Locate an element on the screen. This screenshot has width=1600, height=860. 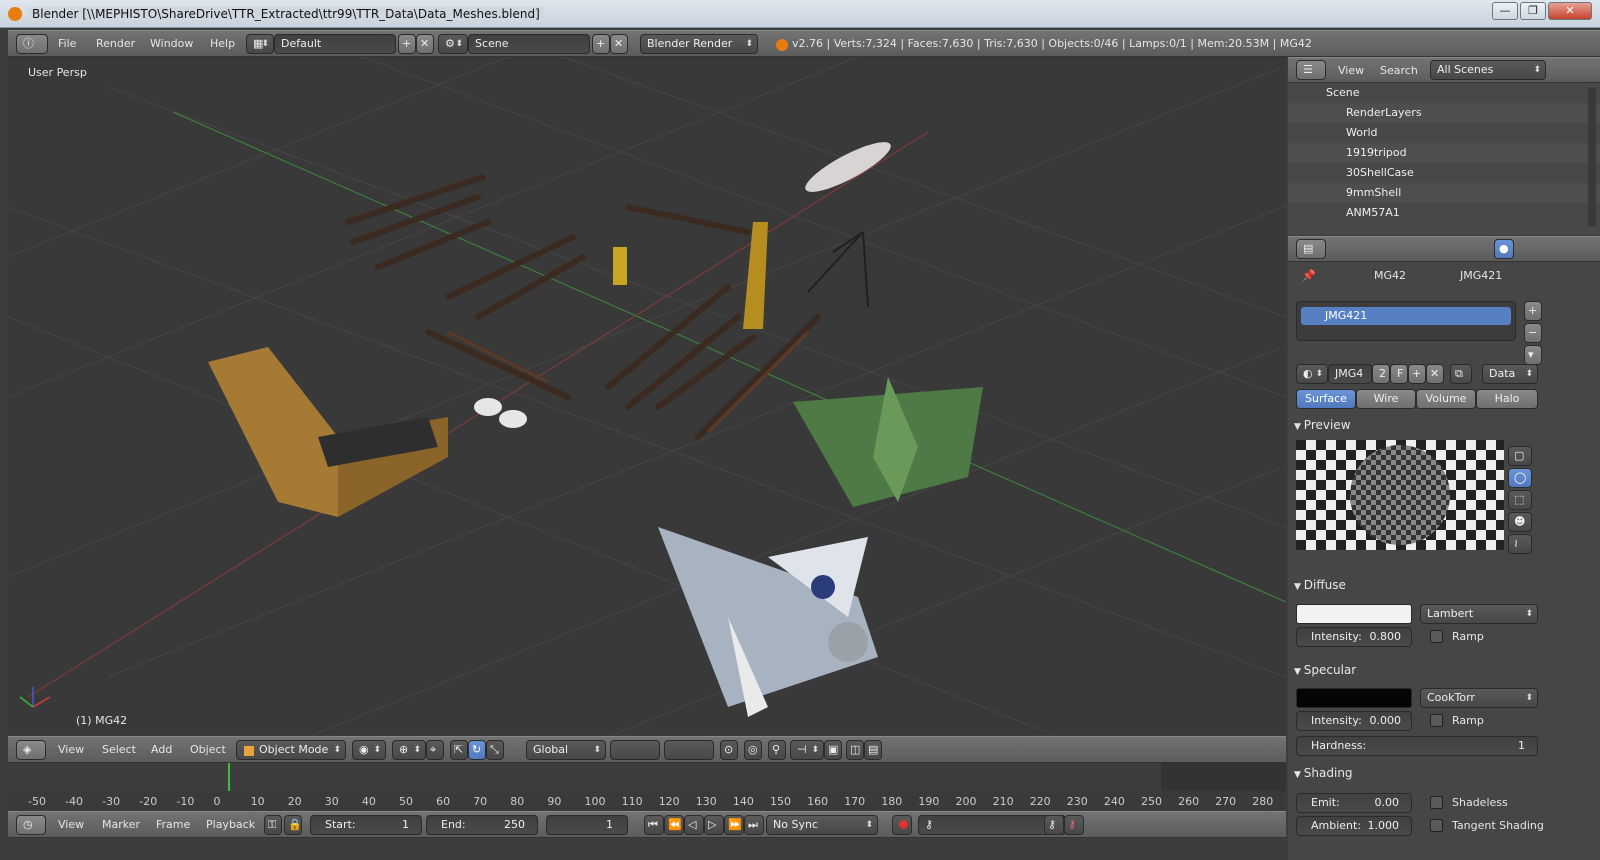
scene-field: Scene is located at coordinates (529, 44).